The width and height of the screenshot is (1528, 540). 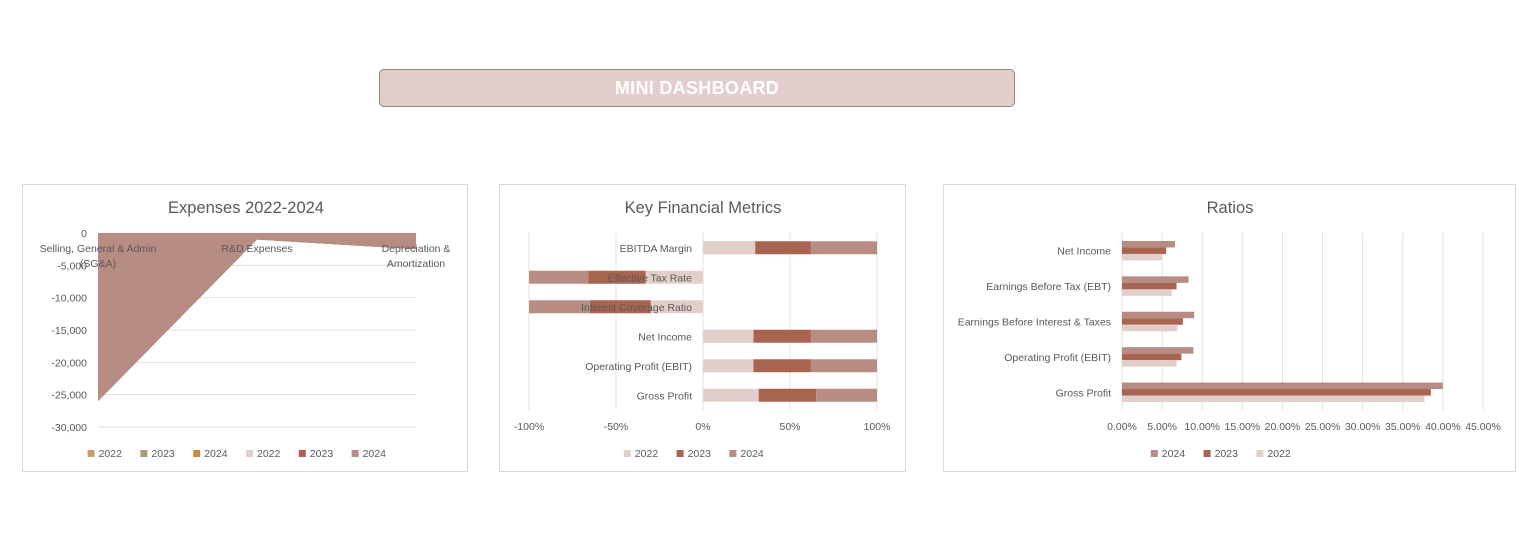 I want to click on metrics-category-label-0: EBITDA Margin, so click(x=656, y=249).